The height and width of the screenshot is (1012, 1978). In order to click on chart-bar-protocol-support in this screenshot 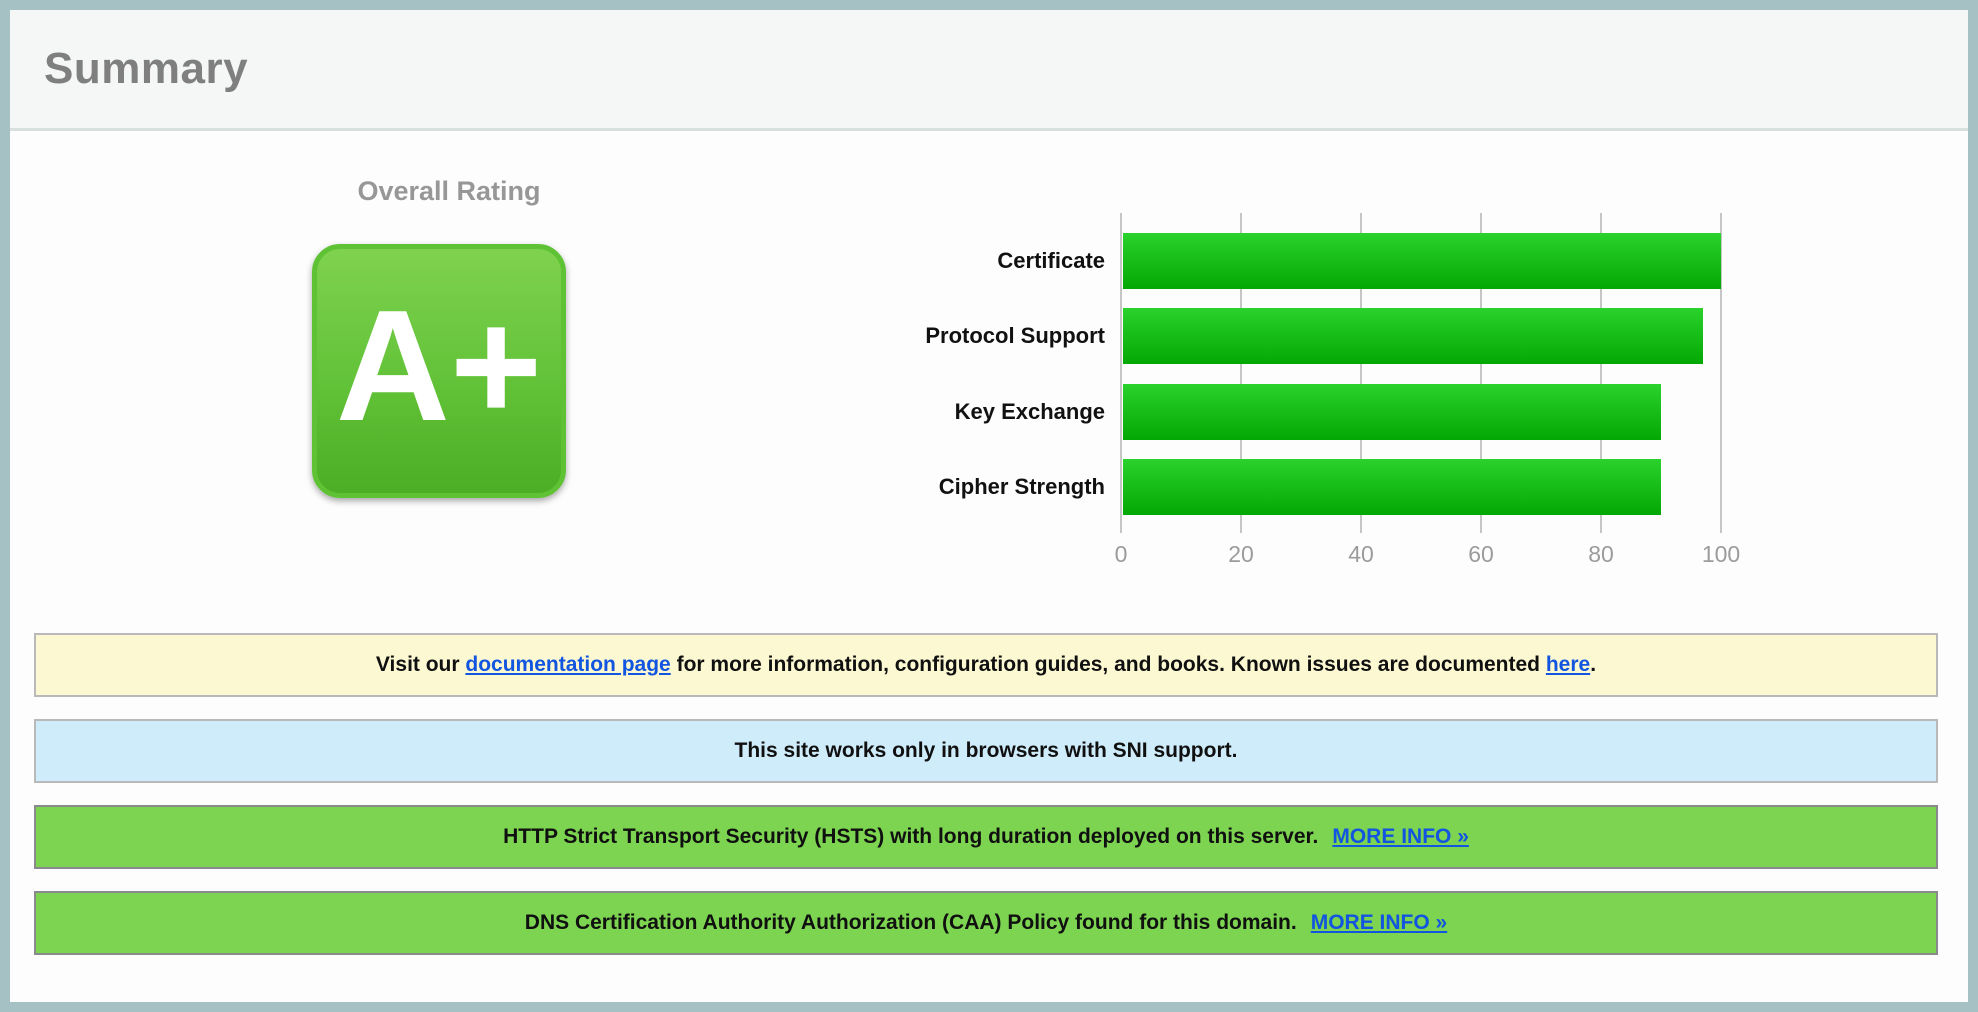, I will do `click(1413, 336)`.